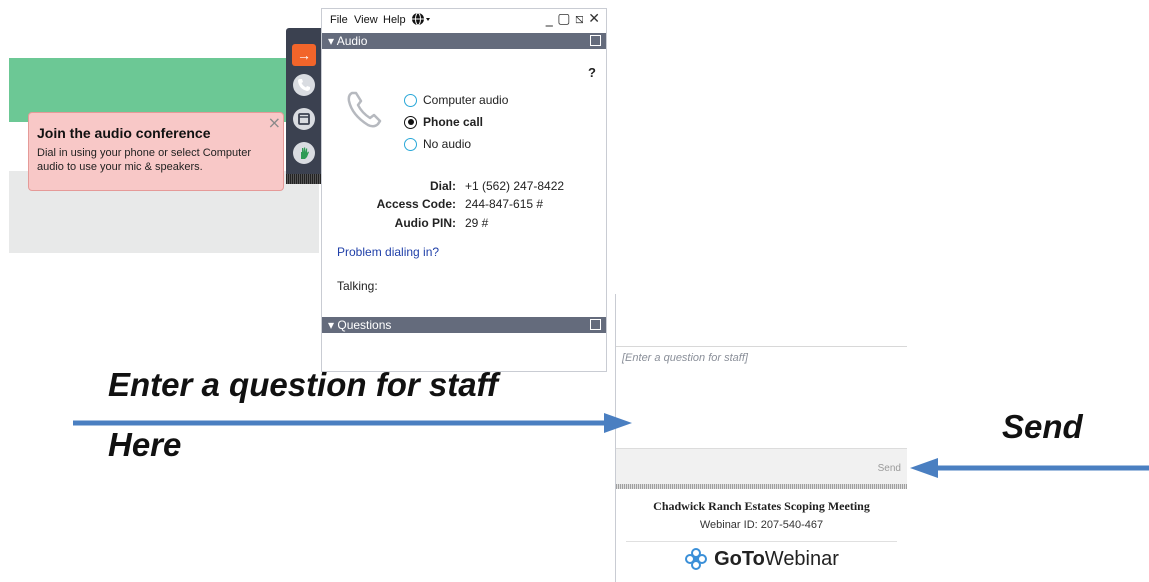 This screenshot has width=1149, height=582. Describe the element at coordinates (442, 186) in the screenshot. I see `dial-label: Dial:` at that location.